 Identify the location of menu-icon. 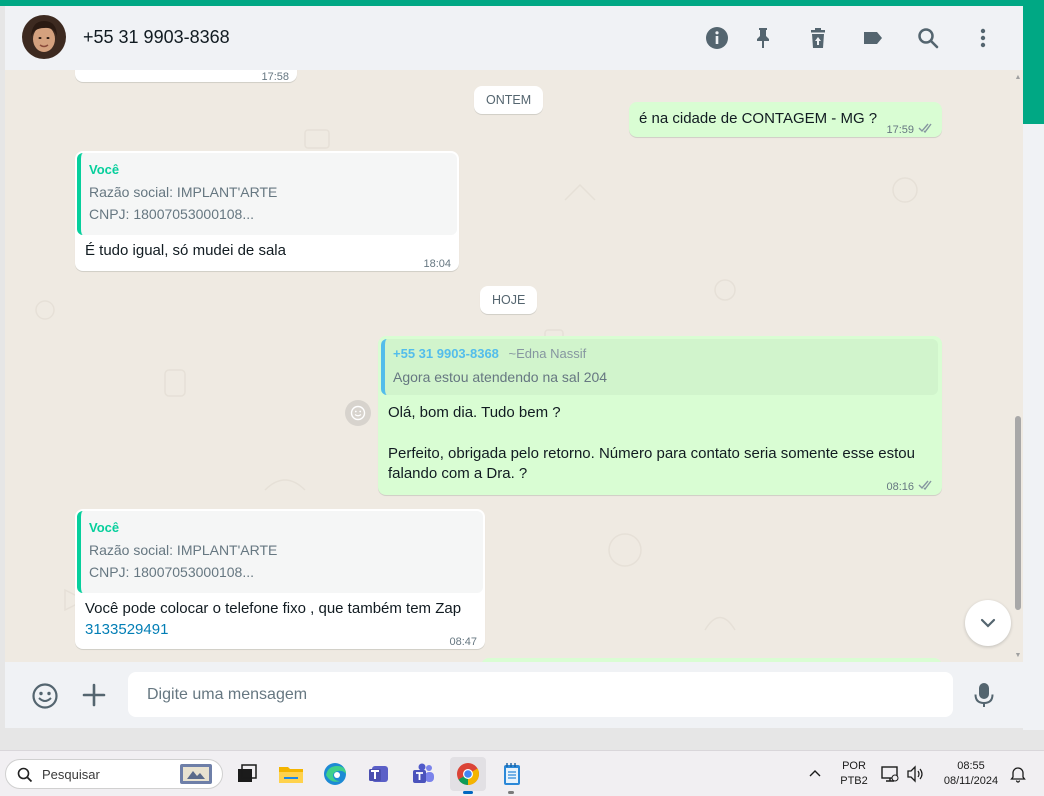
(983, 38).